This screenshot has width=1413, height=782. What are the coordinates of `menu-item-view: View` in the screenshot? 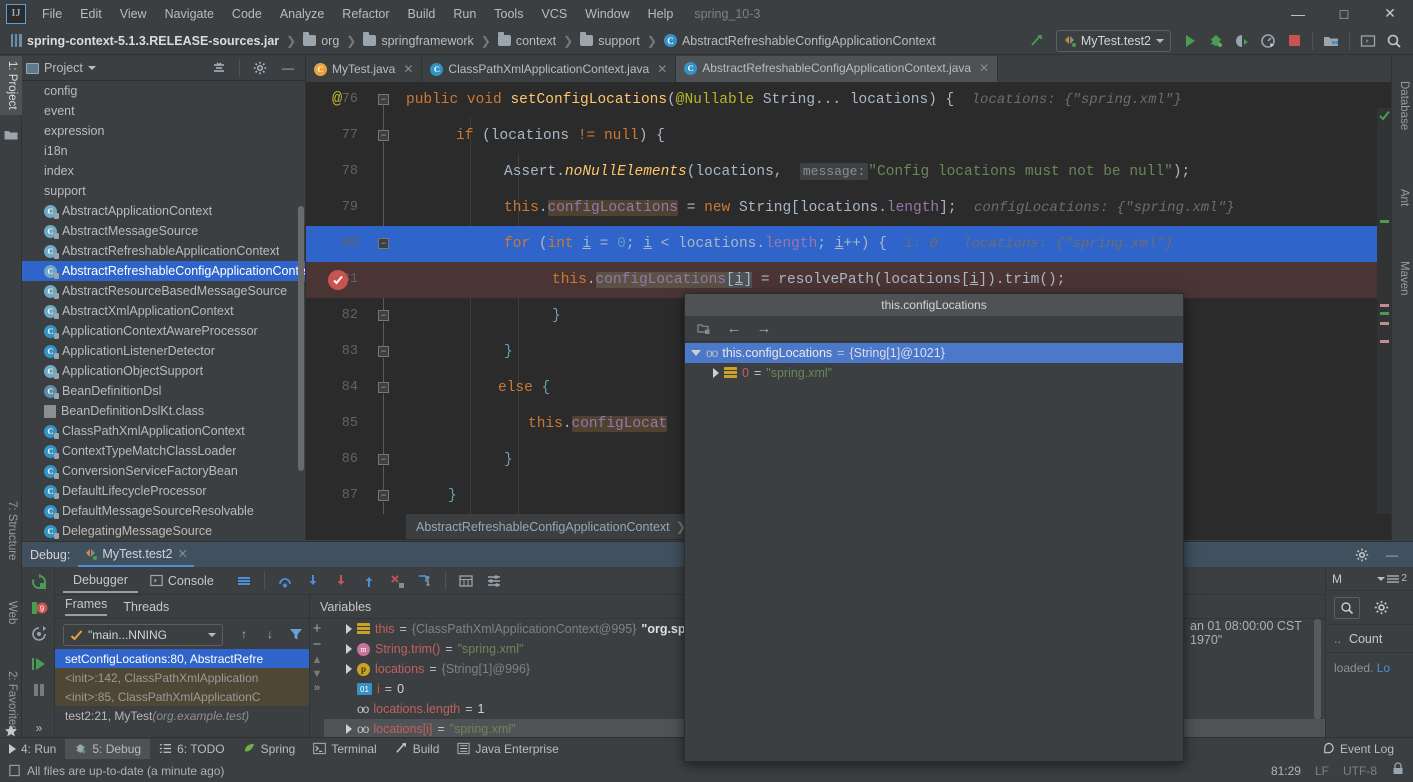 It's located at (133, 14).